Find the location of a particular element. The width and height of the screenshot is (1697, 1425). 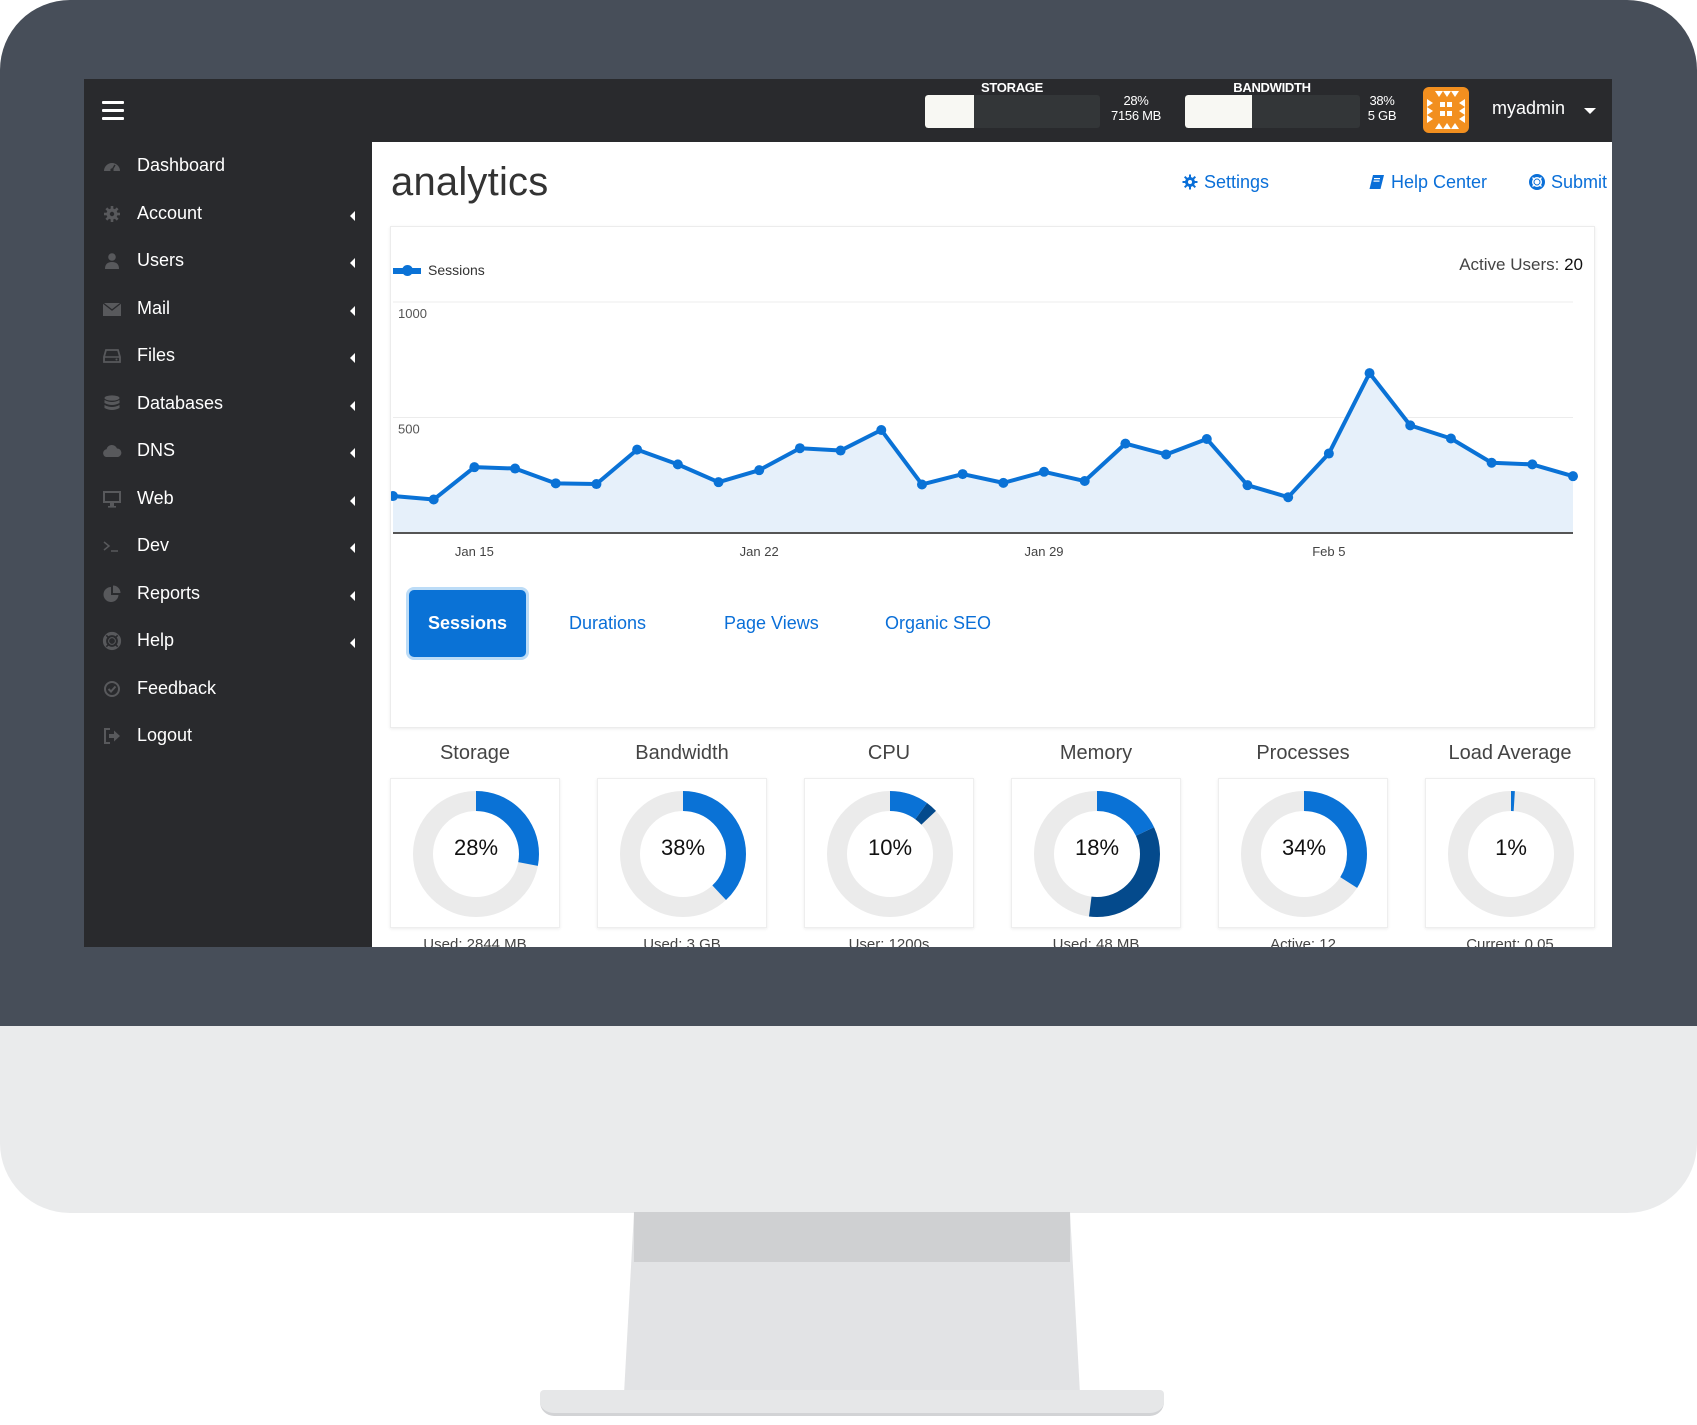

gauge-percent: 34% is located at coordinates (1304, 847).